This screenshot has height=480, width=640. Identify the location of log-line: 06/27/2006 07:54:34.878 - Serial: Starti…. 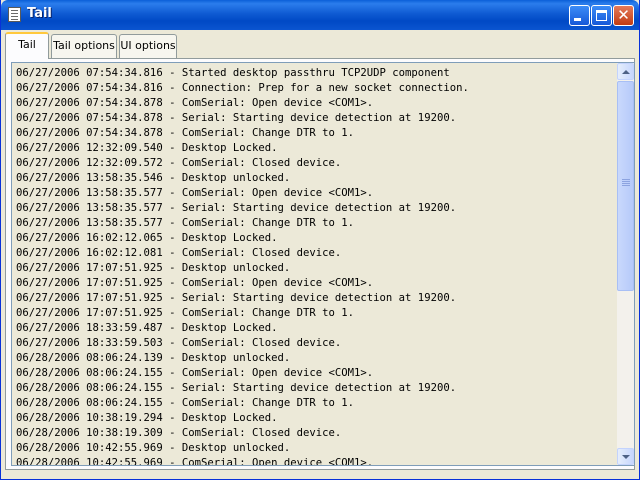
(236, 118).